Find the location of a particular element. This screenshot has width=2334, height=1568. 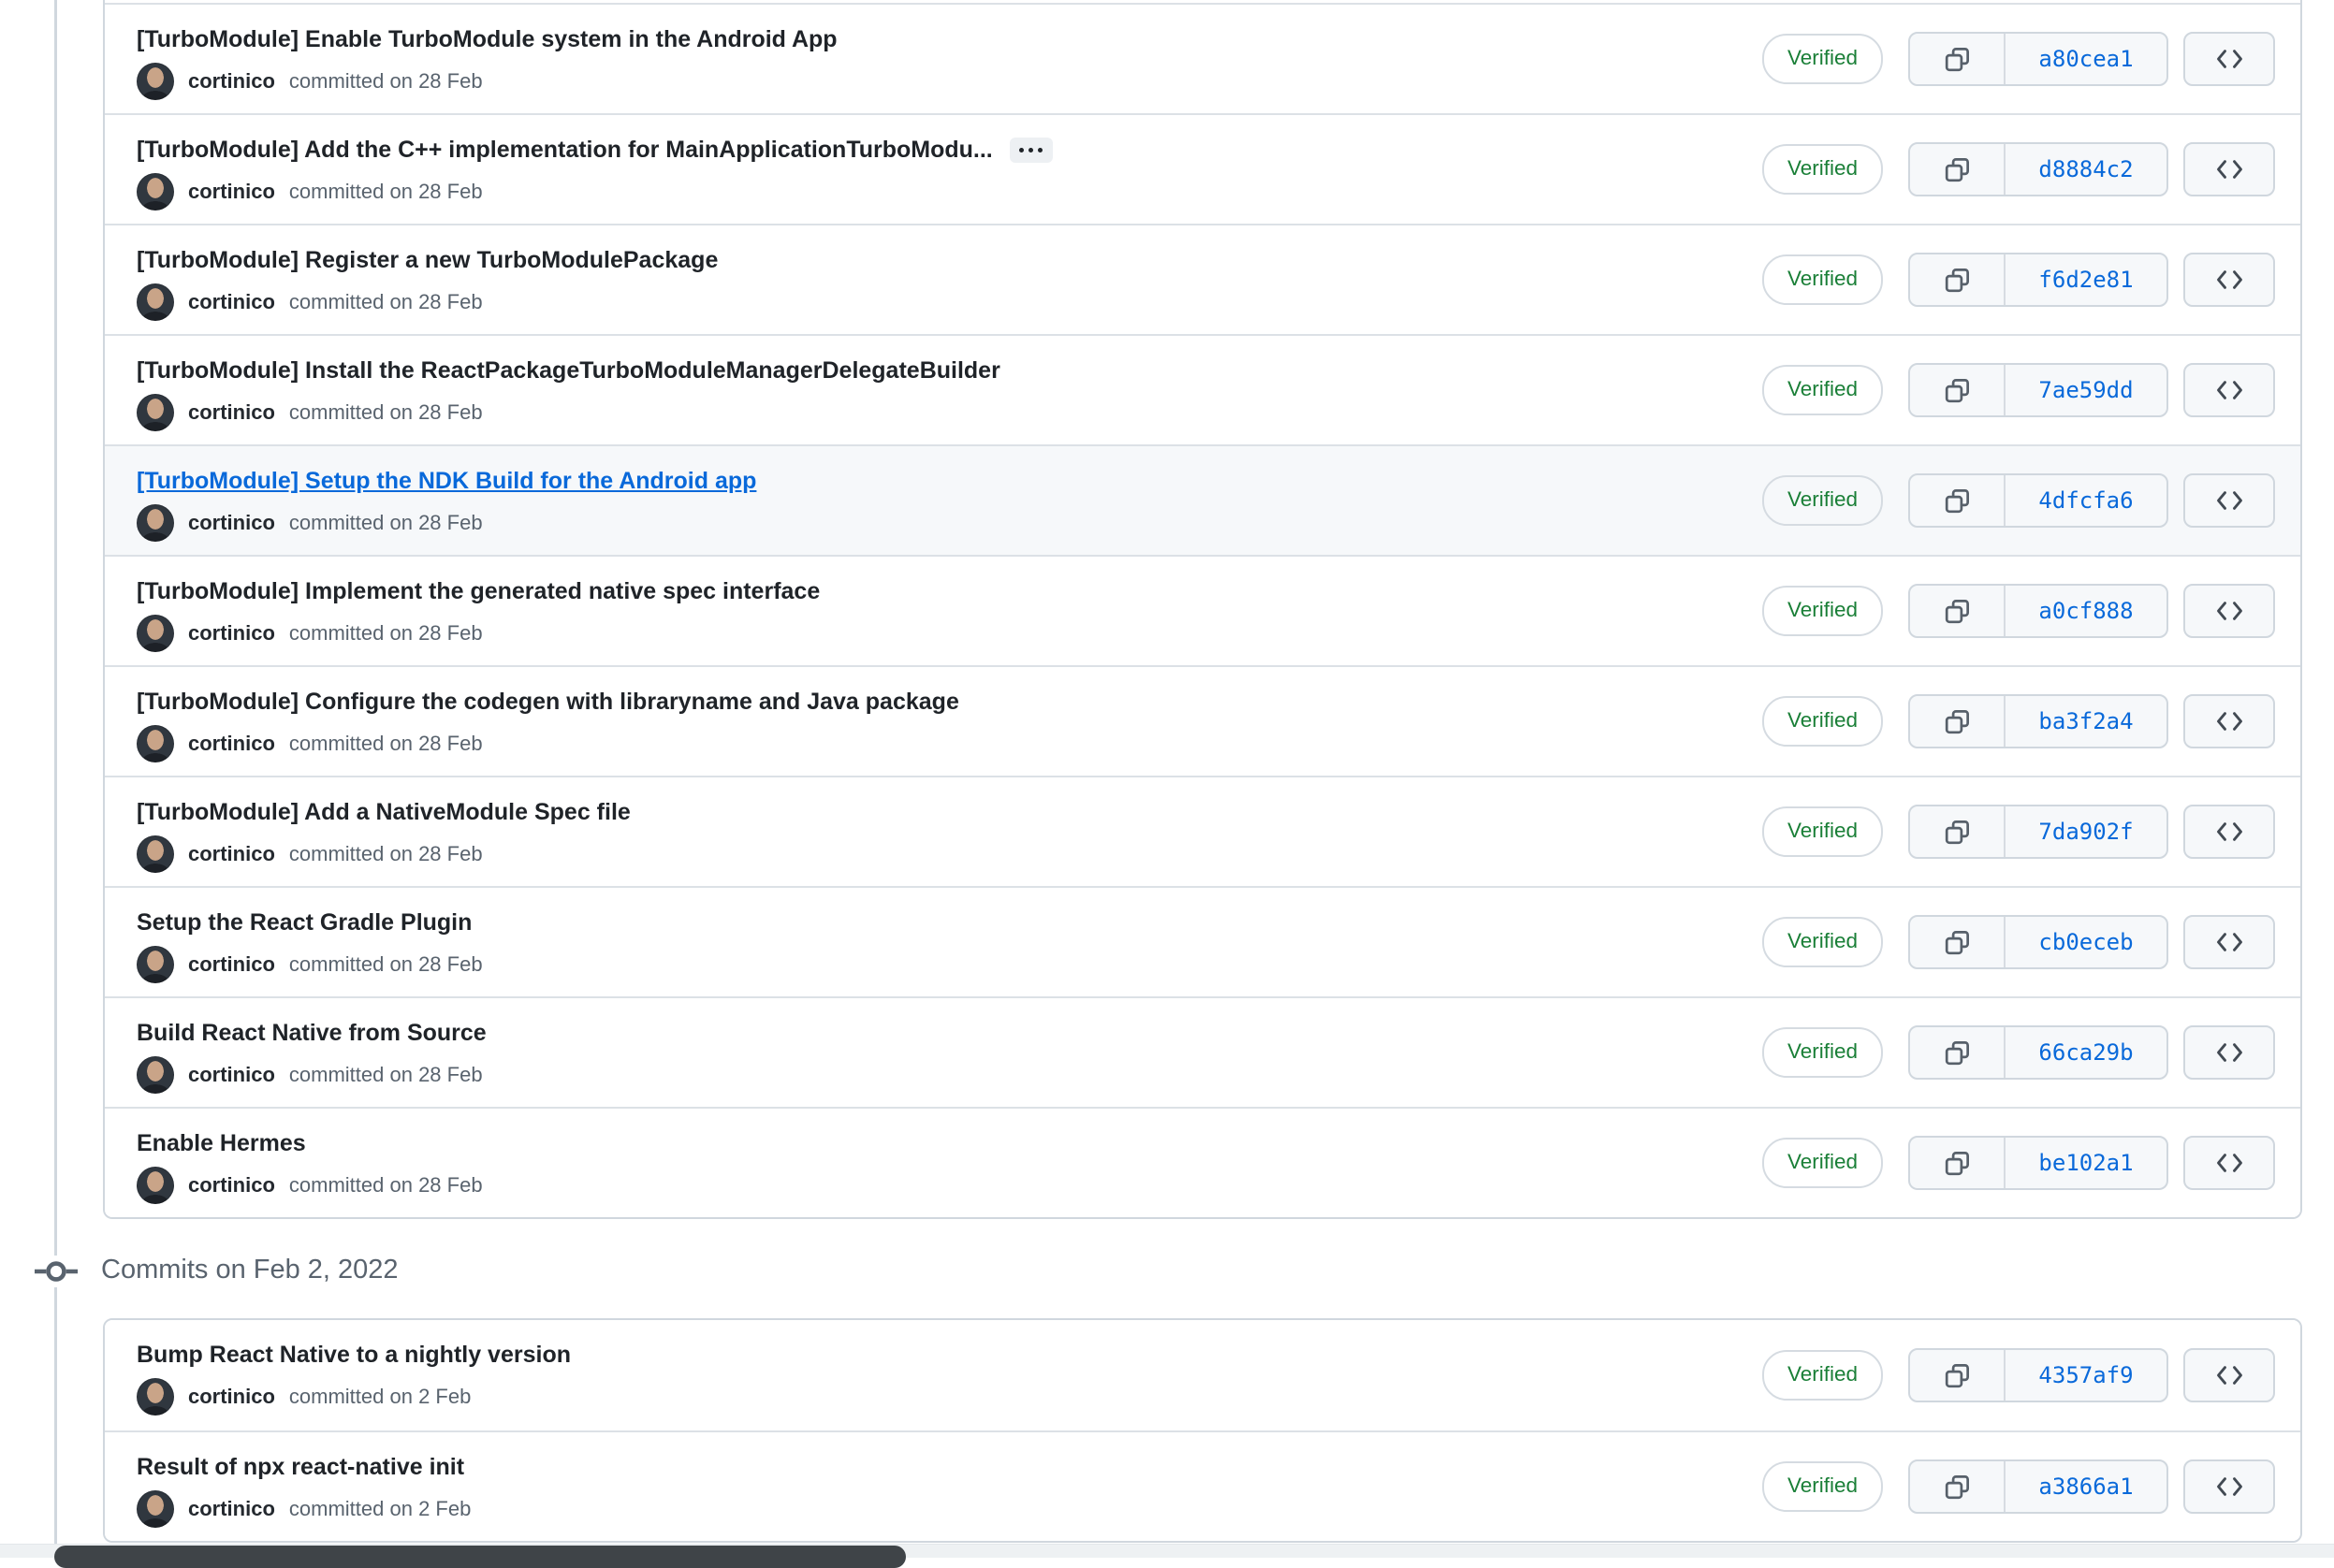

commit-sha-link: a0cf888 is located at coordinates (2086, 611).